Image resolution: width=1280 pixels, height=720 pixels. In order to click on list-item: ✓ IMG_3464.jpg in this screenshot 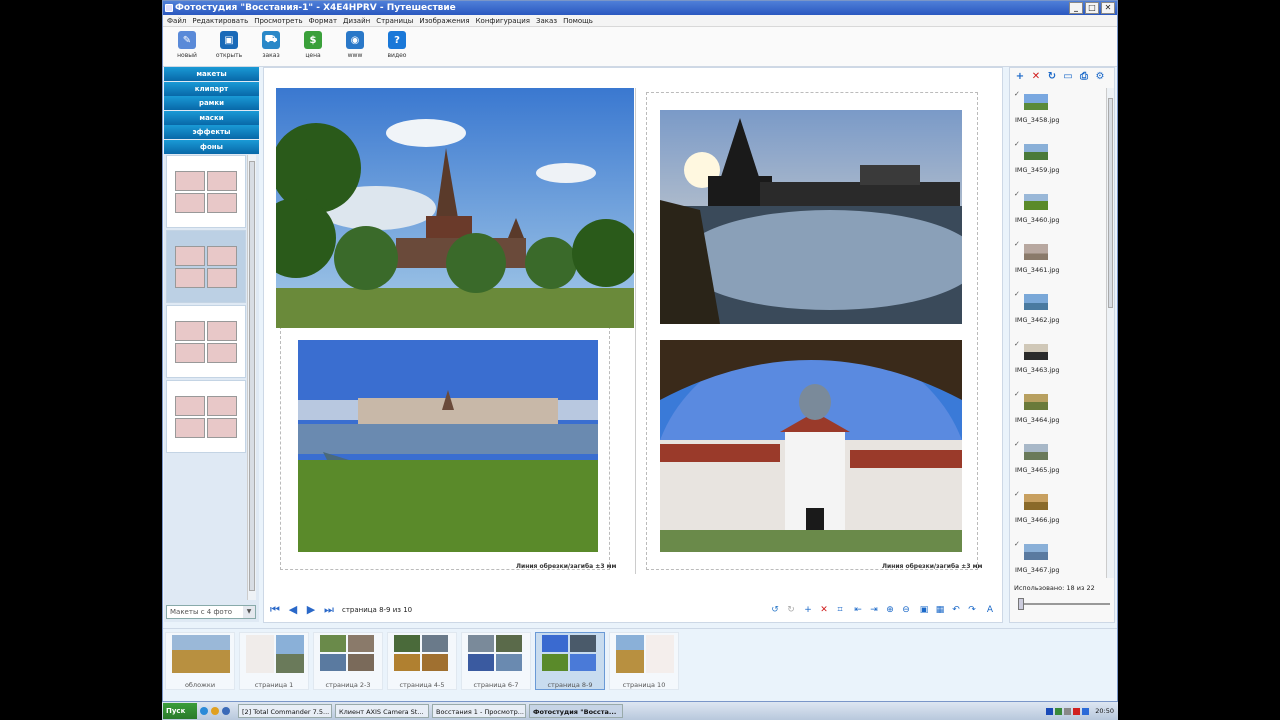, I will do `click(1058, 413)`.